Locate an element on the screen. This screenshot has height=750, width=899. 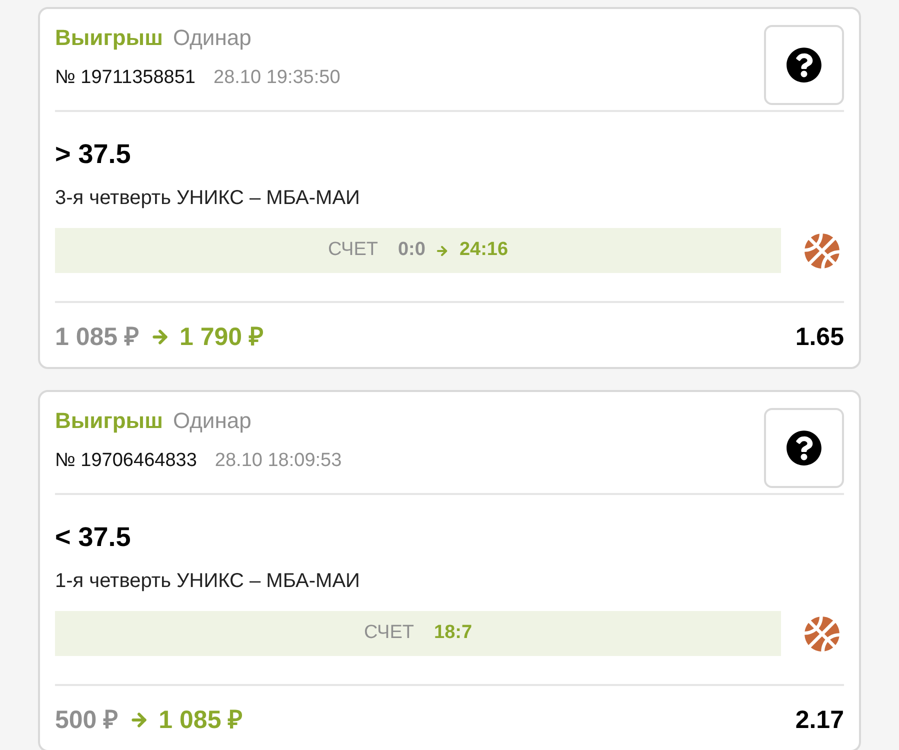
payout-amount: 1 085 ₽ is located at coordinates (201, 720).